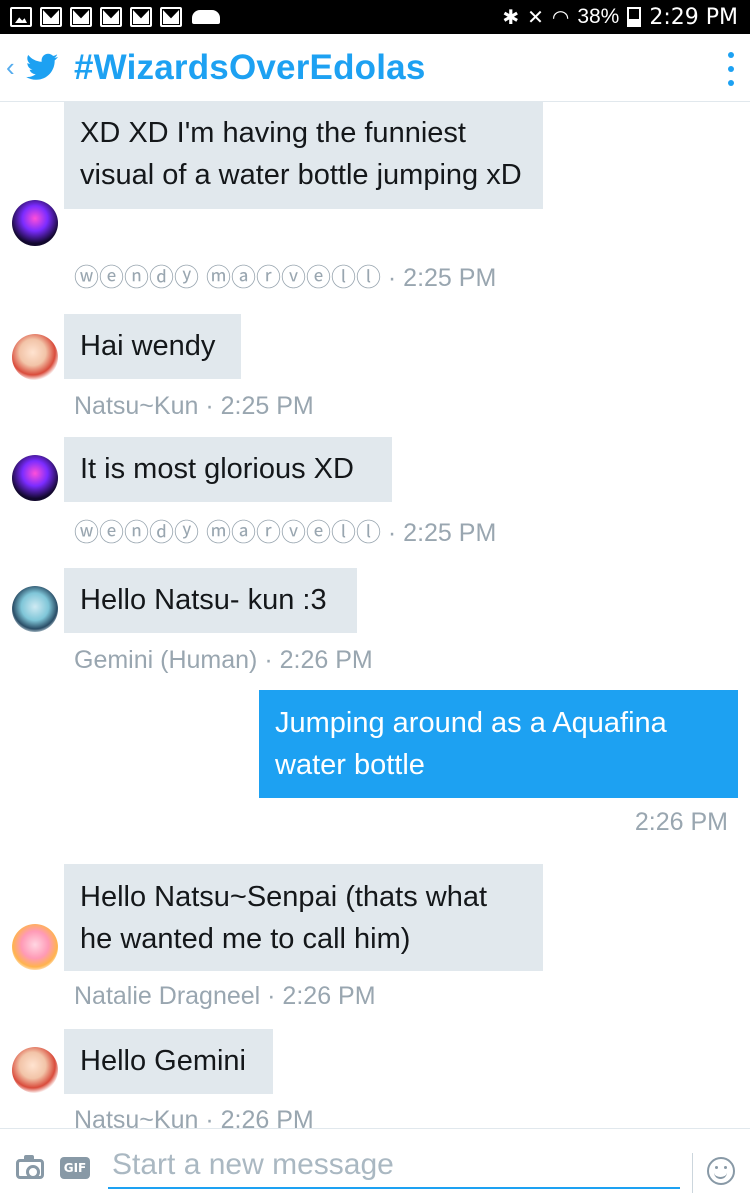 The height and width of the screenshot is (1200, 750). I want to click on message-meta: Natsu~Kun · 2:25 PM, so click(194, 406).